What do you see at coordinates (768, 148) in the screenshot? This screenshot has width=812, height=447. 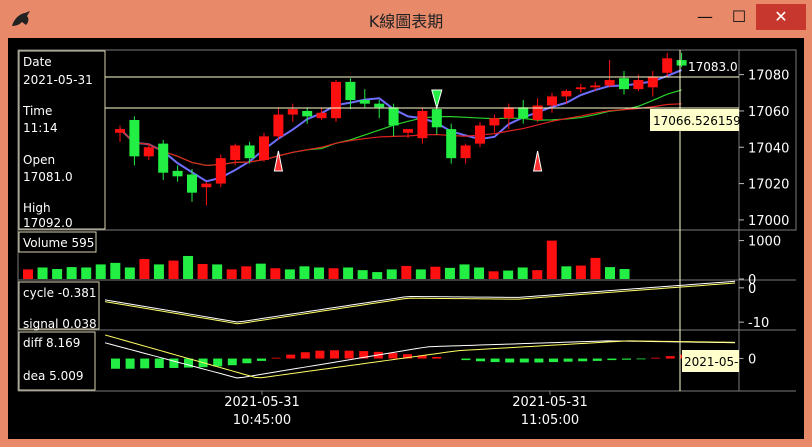 I see `price-tick-label: 17040` at bounding box center [768, 148].